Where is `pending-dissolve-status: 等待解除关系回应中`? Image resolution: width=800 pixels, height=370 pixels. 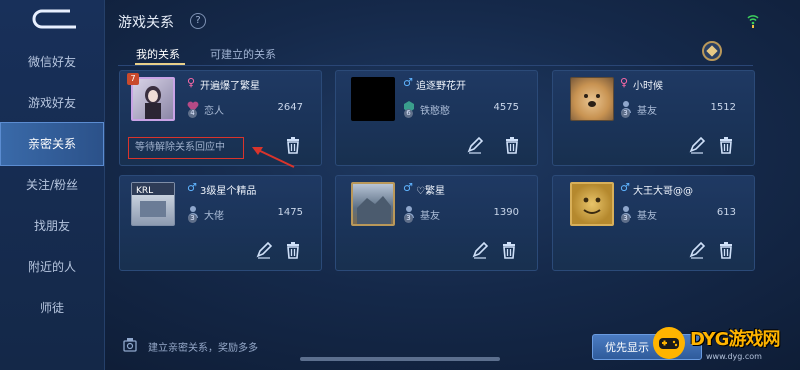
pending-dissolve-status: 等待解除关系回应中 is located at coordinates (186, 148).